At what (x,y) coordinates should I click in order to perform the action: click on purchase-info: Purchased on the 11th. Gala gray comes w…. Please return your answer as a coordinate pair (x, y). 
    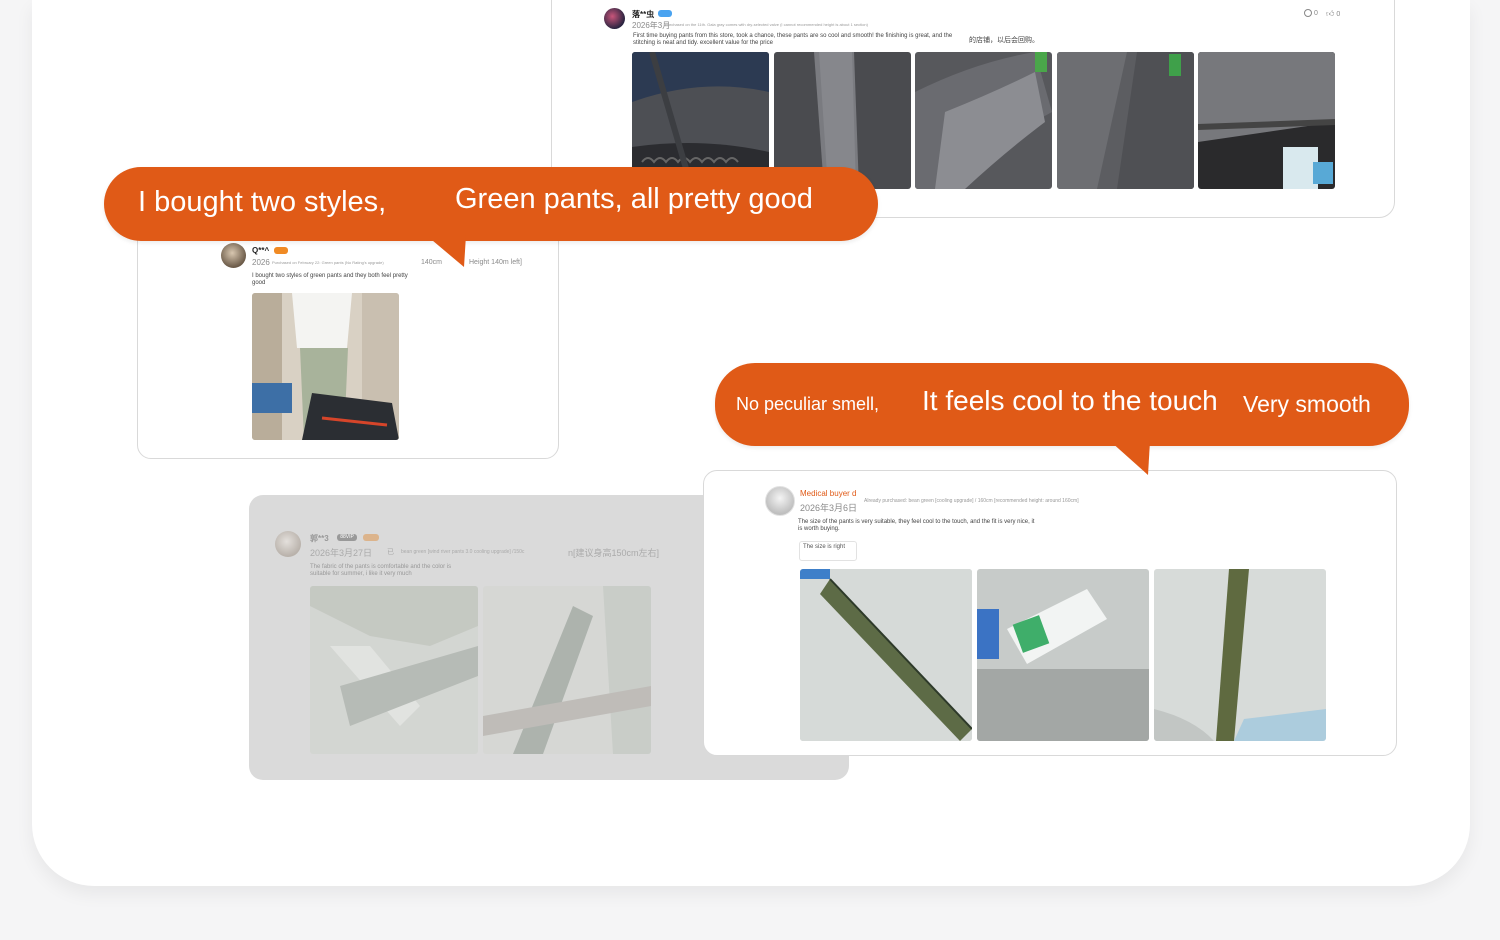
    Looking at the image, I should click on (766, 24).